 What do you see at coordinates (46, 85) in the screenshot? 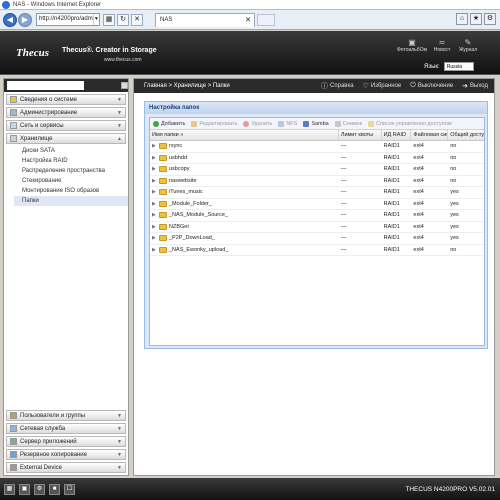
I see `sidebar-search-input` at bounding box center [46, 85].